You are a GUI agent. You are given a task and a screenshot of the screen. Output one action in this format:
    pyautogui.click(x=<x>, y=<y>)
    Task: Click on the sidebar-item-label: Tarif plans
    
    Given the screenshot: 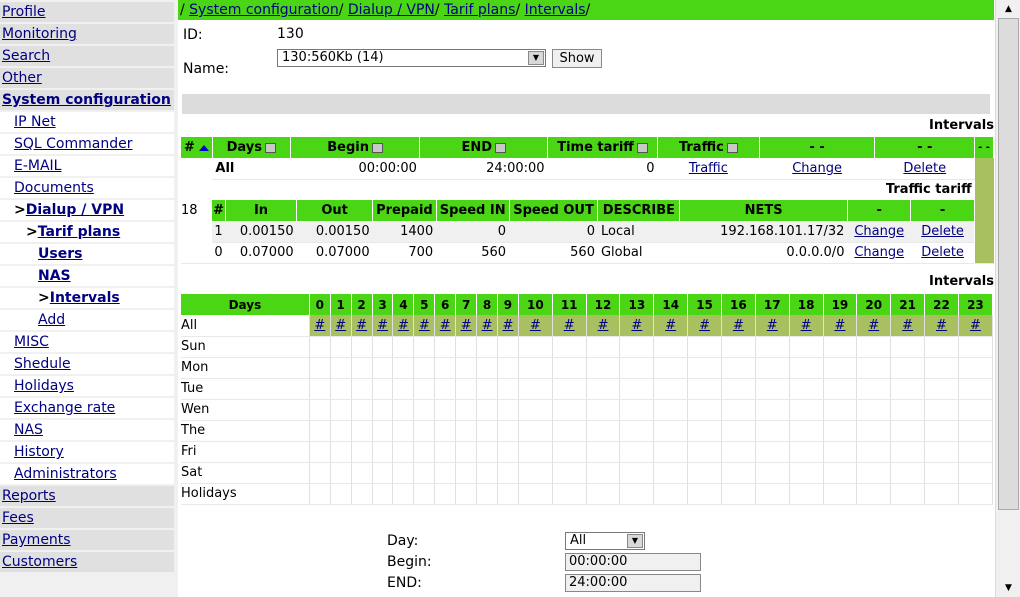 What is the action you would take?
    pyautogui.click(x=79, y=232)
    